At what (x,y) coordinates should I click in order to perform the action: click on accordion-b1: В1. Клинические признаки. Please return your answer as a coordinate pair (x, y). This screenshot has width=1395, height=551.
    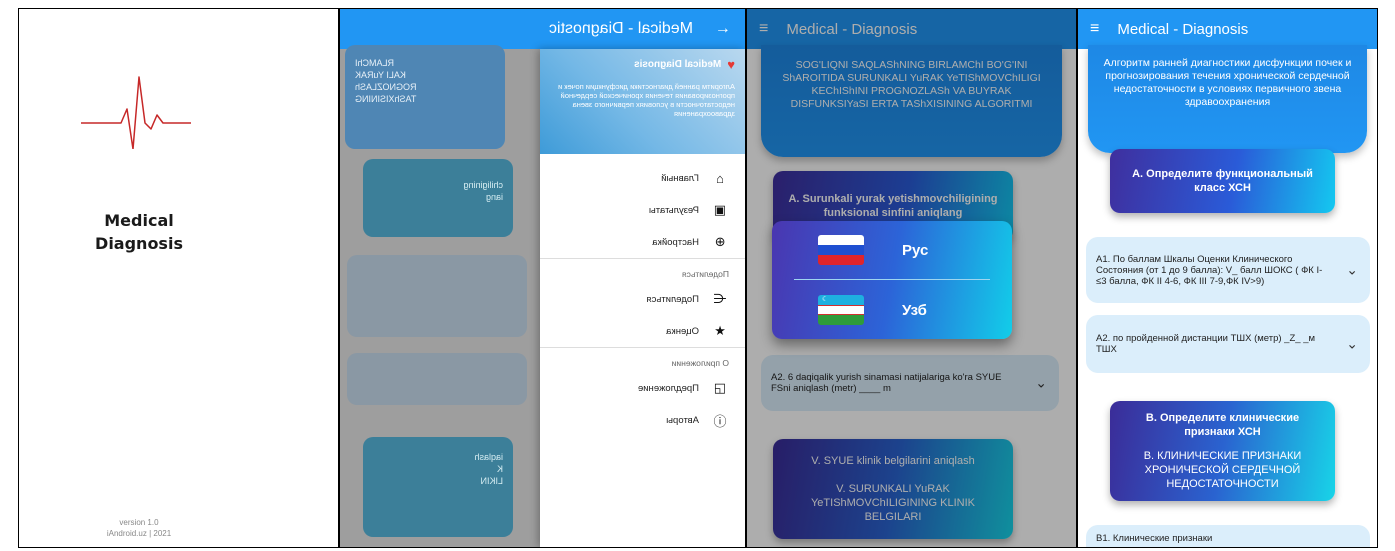
    Looking at the image, I should click on (1228, 536).